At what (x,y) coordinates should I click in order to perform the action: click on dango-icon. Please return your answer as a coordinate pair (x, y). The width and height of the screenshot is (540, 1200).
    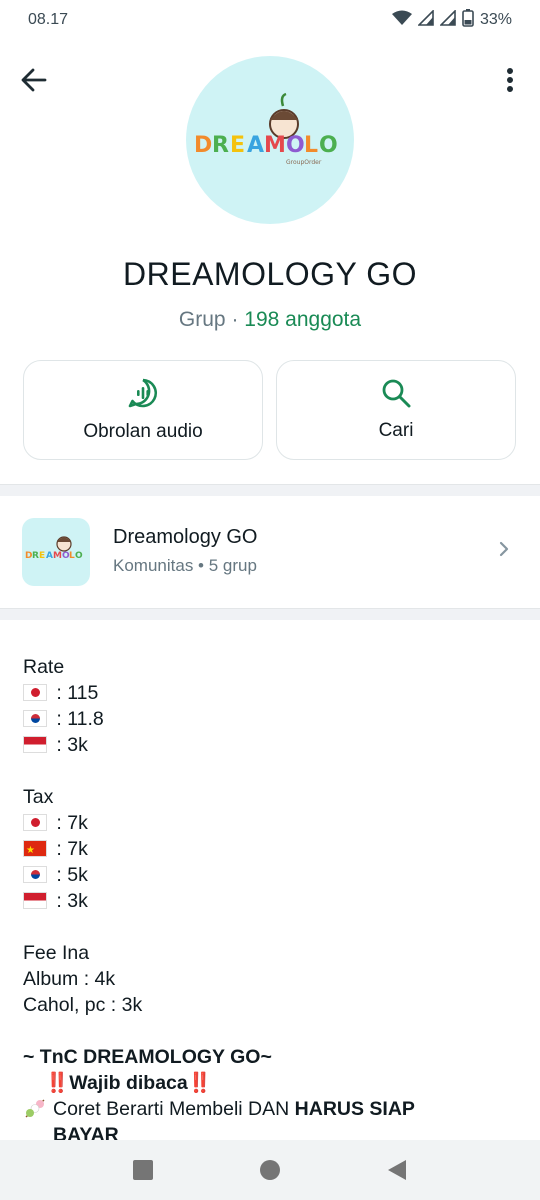
    Looking at the image, I should click on (35, 1108).